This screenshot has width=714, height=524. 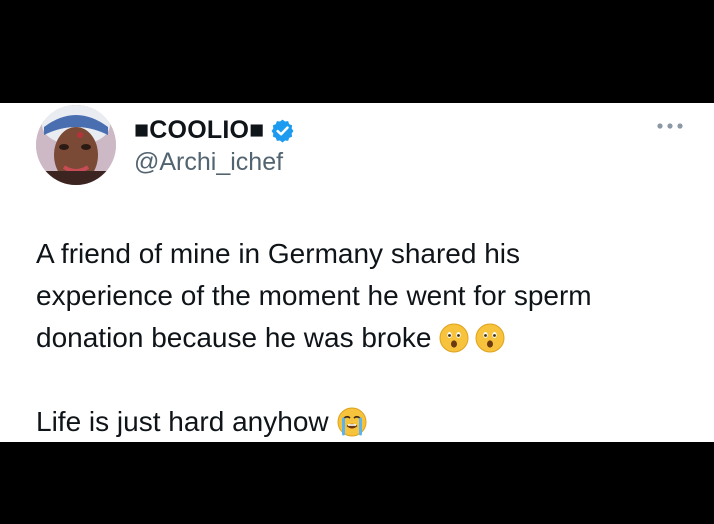 I want to click on crying-face-emoji-icon, so click(x=352, y=422).